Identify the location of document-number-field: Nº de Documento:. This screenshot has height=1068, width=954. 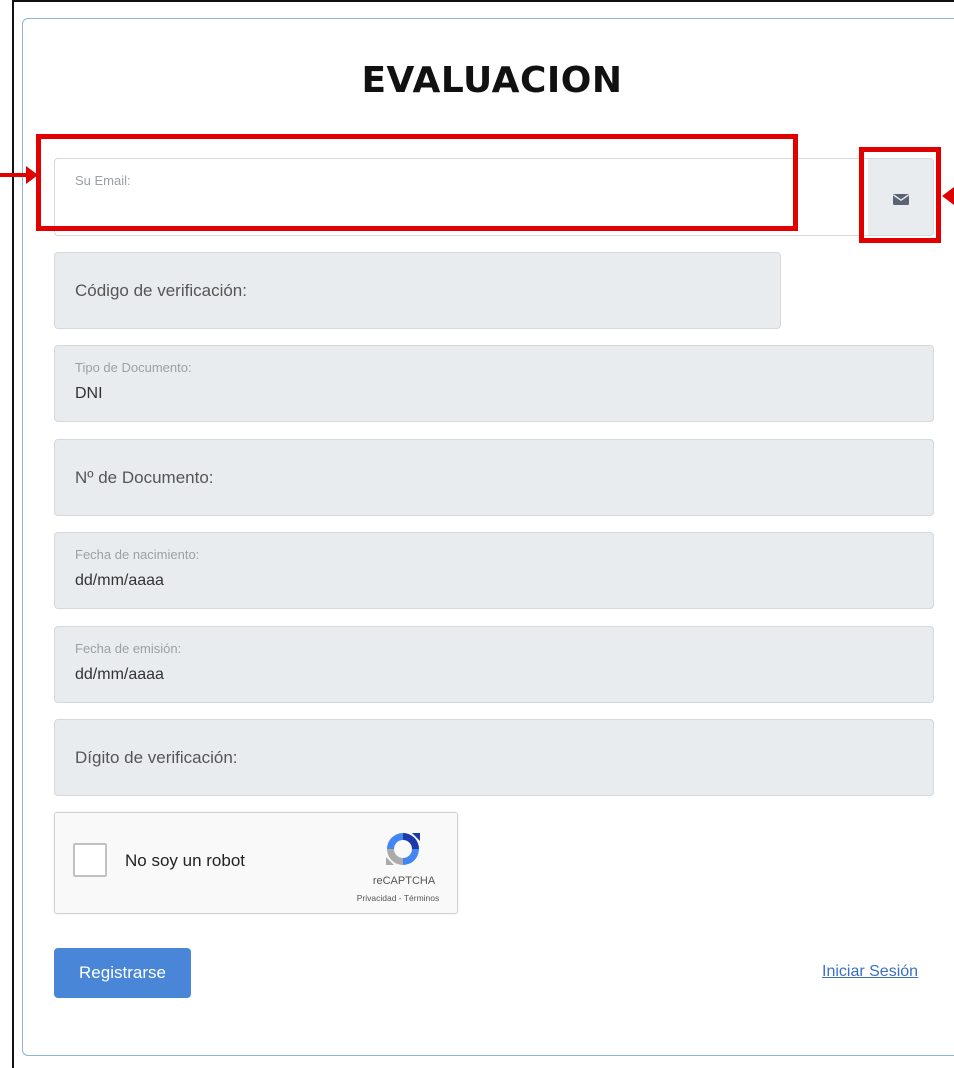
(494, 477).